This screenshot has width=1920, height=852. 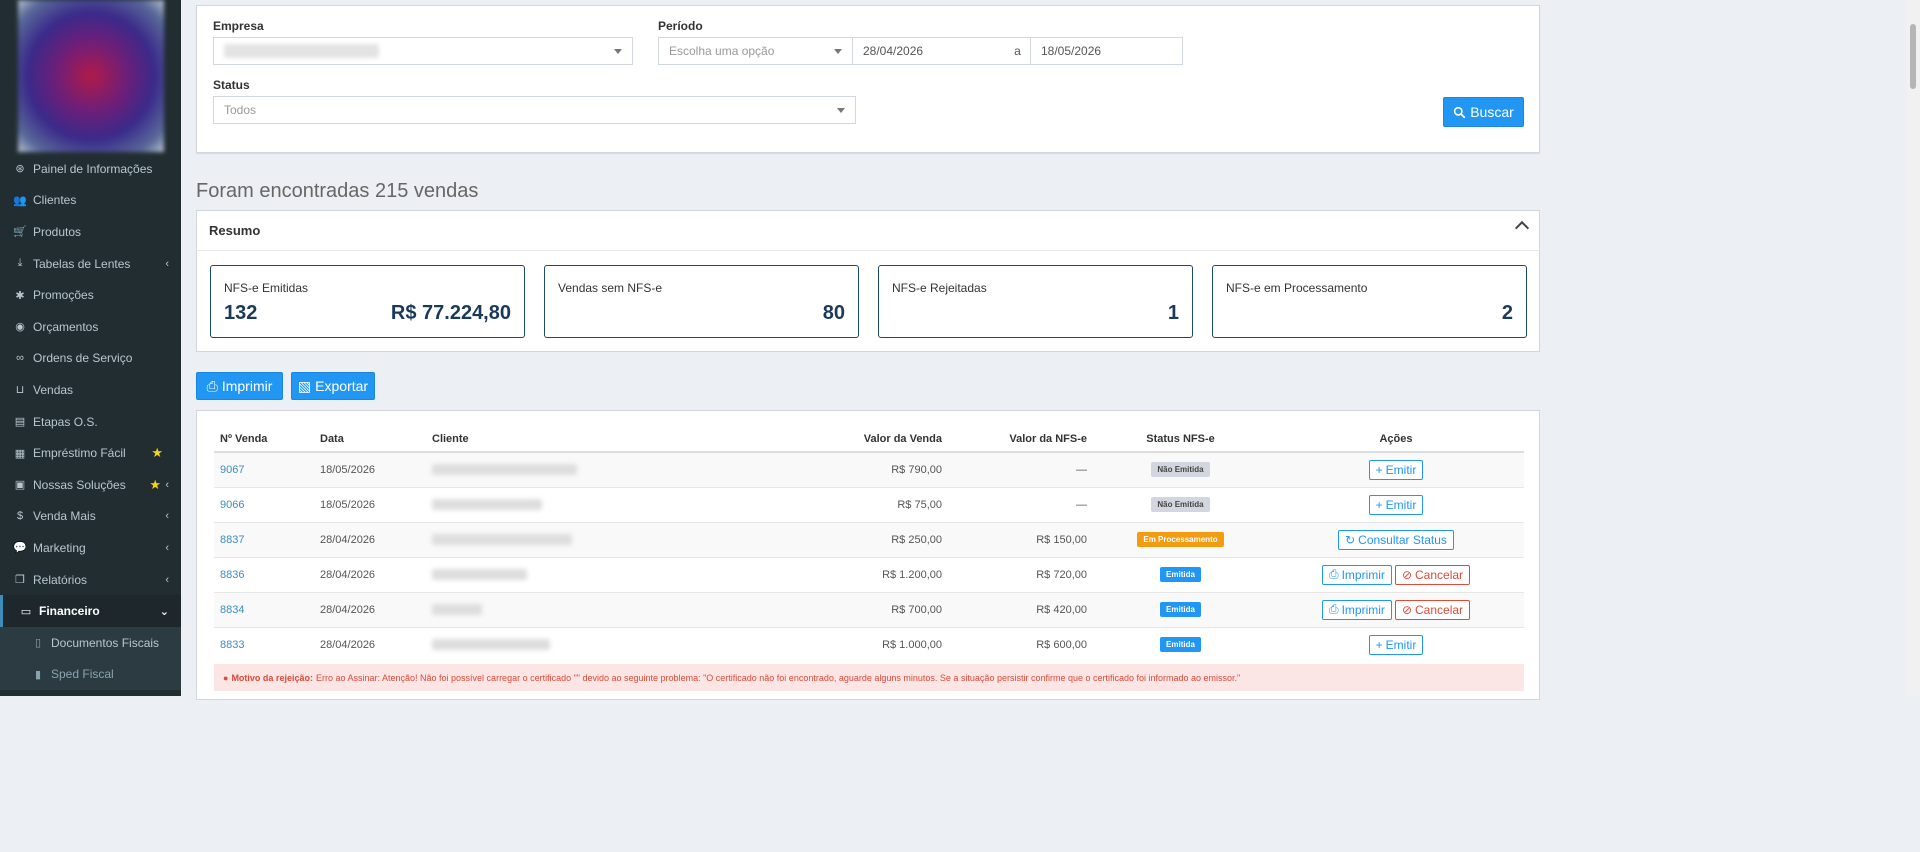 I want to click on dollar-icon: $, so click(x=20, y=516).